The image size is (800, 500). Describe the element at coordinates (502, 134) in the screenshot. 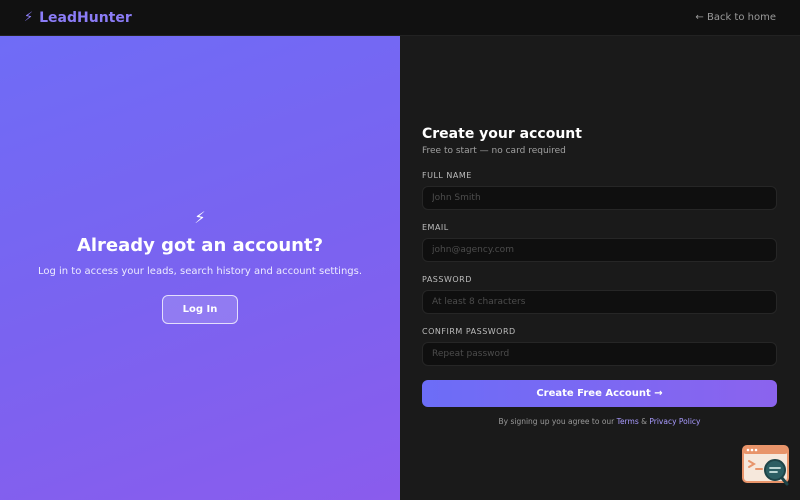

I see `signup-title: Create your account` at that location.